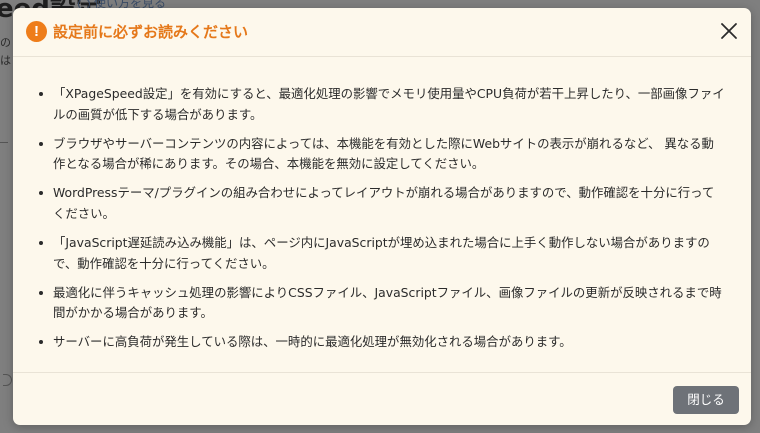  Describe the element at coordinates (151, 32) in the screenshot. I see `modal-title: 設定前に必ずお読みください` at that location.